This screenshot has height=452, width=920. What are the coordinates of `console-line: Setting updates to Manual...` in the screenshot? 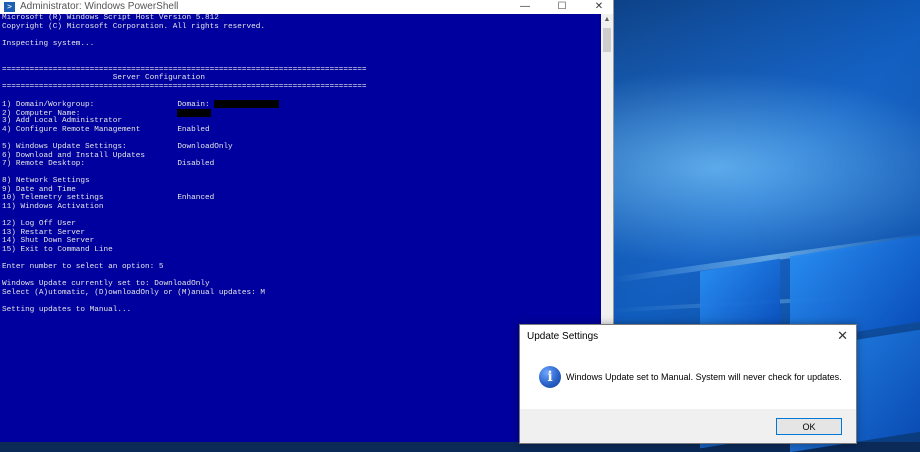 It's located at (67, 310).